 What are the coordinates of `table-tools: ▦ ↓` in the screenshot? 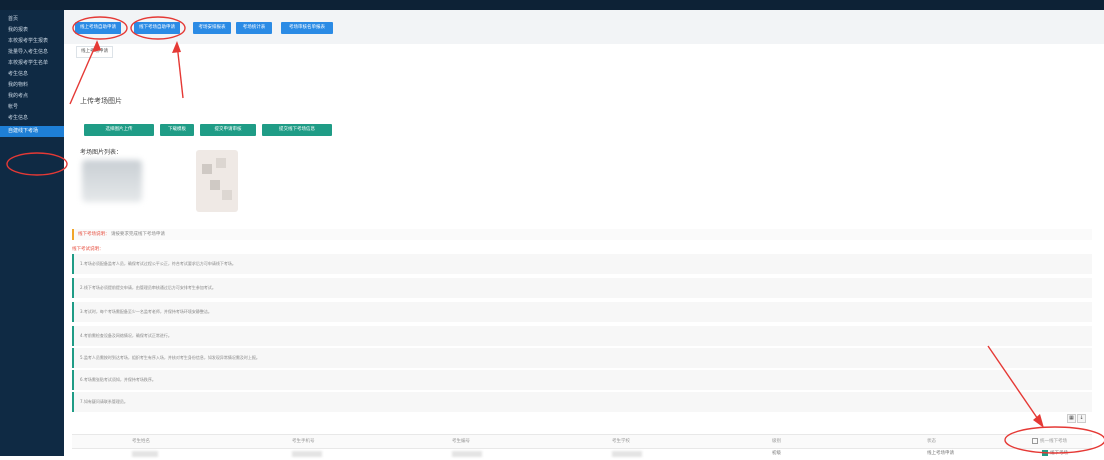 It's located at (1077, 418).